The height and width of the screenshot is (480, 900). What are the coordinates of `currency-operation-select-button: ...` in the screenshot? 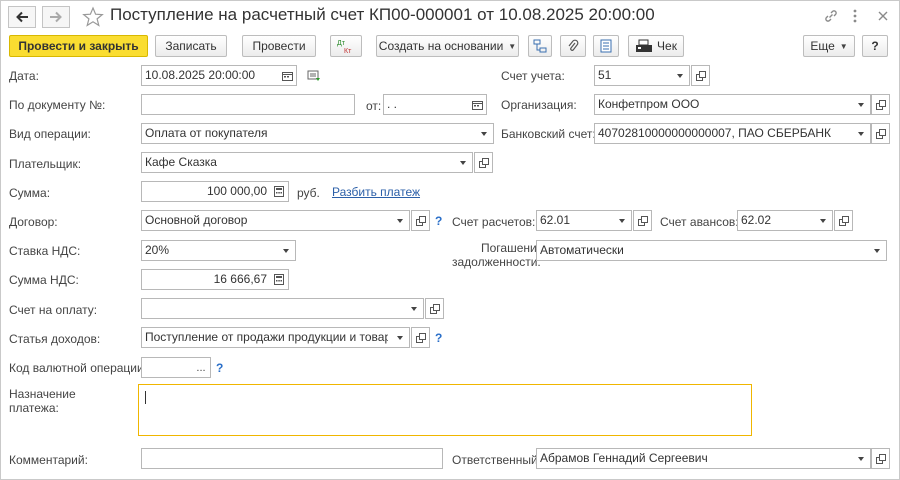 It's located at (201, 367).